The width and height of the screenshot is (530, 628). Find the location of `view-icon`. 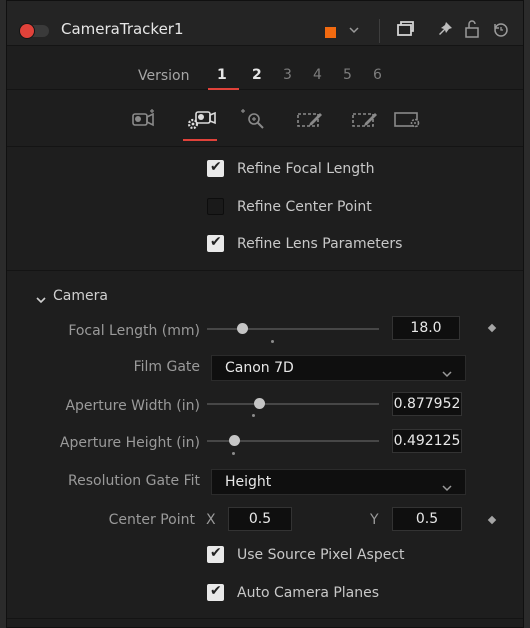

view-icon is located at coordinates (405, 31).